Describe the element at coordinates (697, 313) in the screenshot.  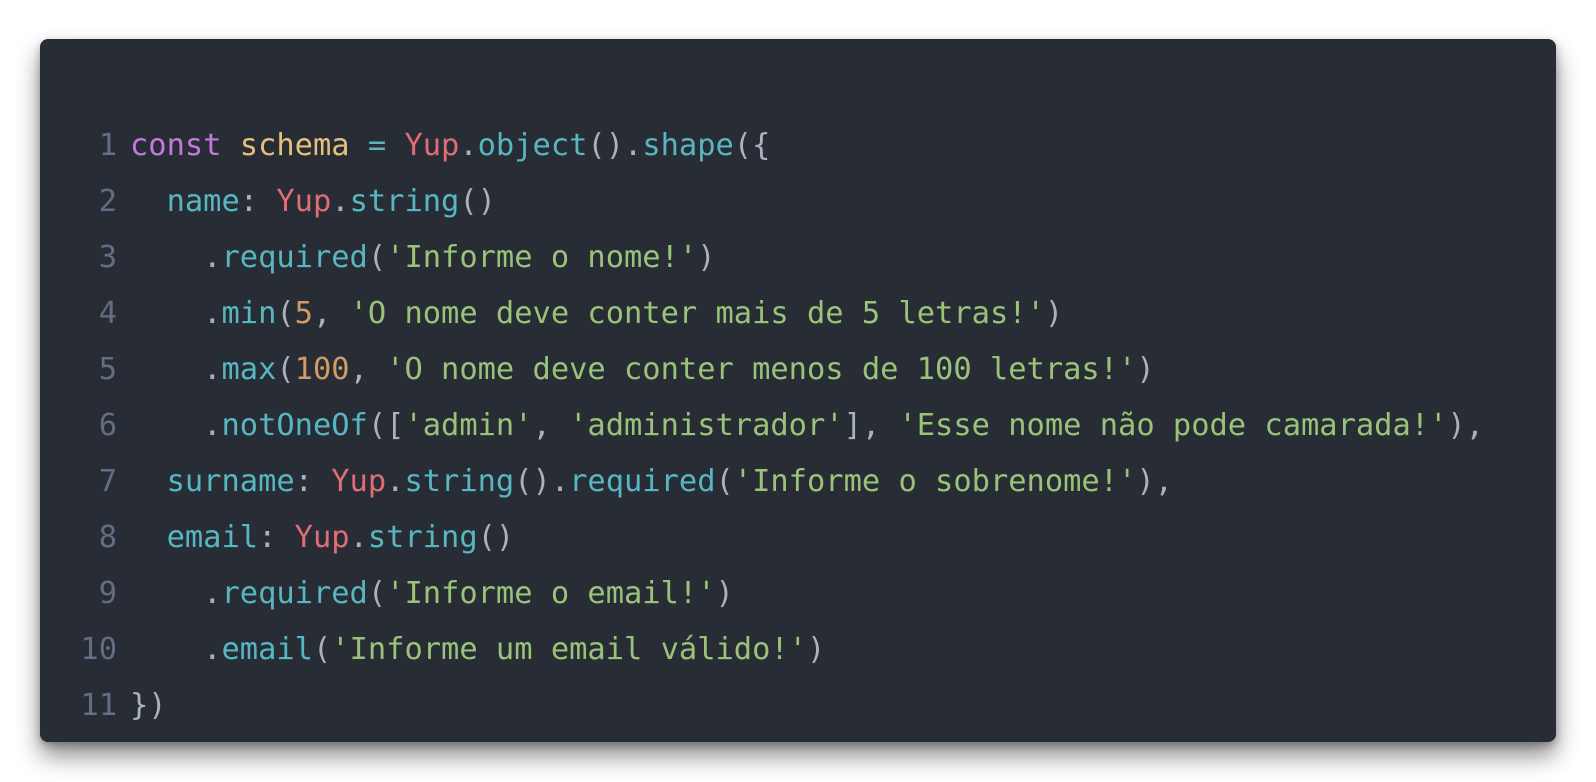
I see `string-token: 'O nome deve conter mais de 5 letras!'` at that location.